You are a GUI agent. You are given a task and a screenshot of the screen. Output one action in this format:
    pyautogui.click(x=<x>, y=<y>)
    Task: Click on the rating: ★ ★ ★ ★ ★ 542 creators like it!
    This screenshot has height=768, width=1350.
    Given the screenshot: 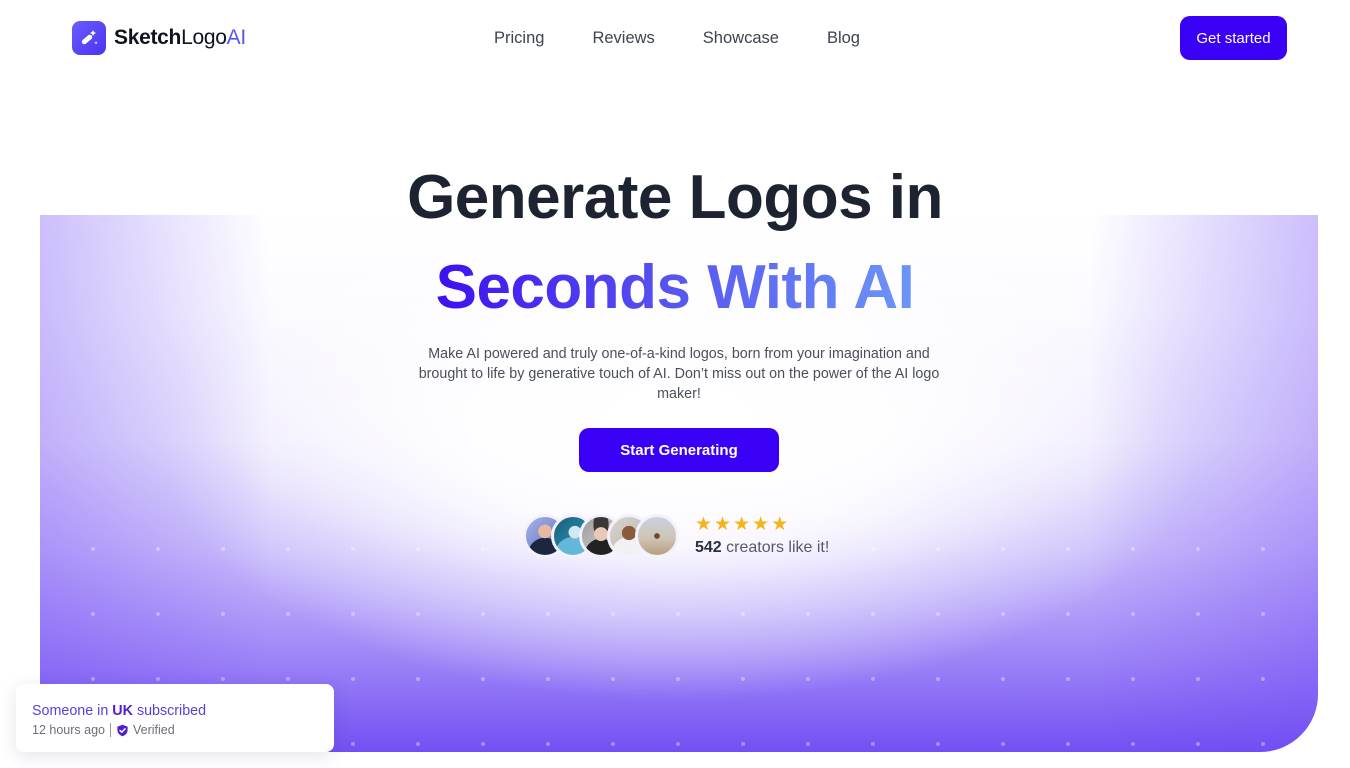 What is the action you would take?
    pyautogui.click(x=762, y=536)
    